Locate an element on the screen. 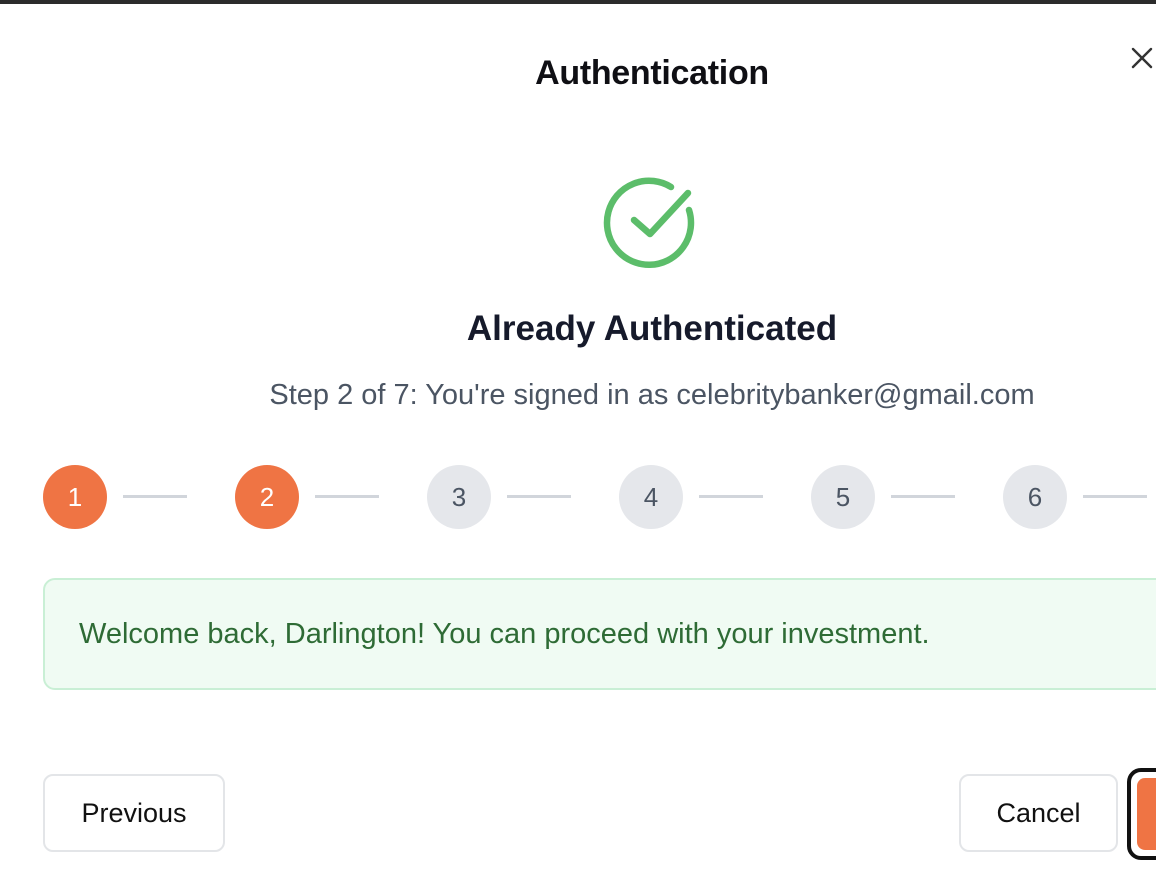 The image size is (1156, 880). close-button is located at coordinates (1140, 58).